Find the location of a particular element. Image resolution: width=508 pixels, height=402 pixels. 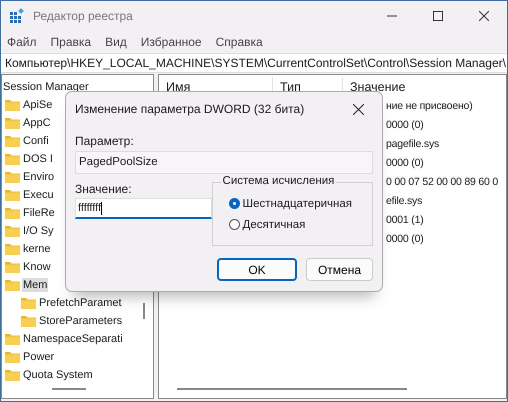

menu-item: Справка is located at coordinates (239, 41).